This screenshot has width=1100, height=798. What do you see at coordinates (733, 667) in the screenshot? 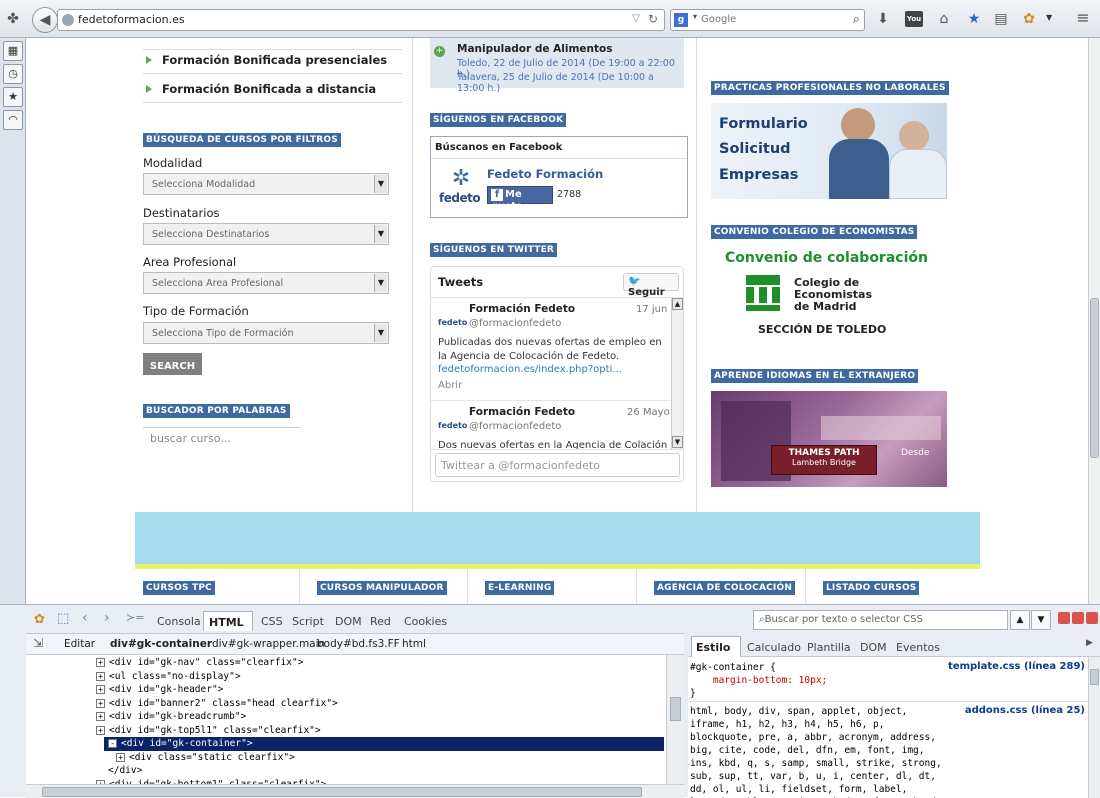
I see `css-selector: #gk-container {` at bounding box center [733, 667].